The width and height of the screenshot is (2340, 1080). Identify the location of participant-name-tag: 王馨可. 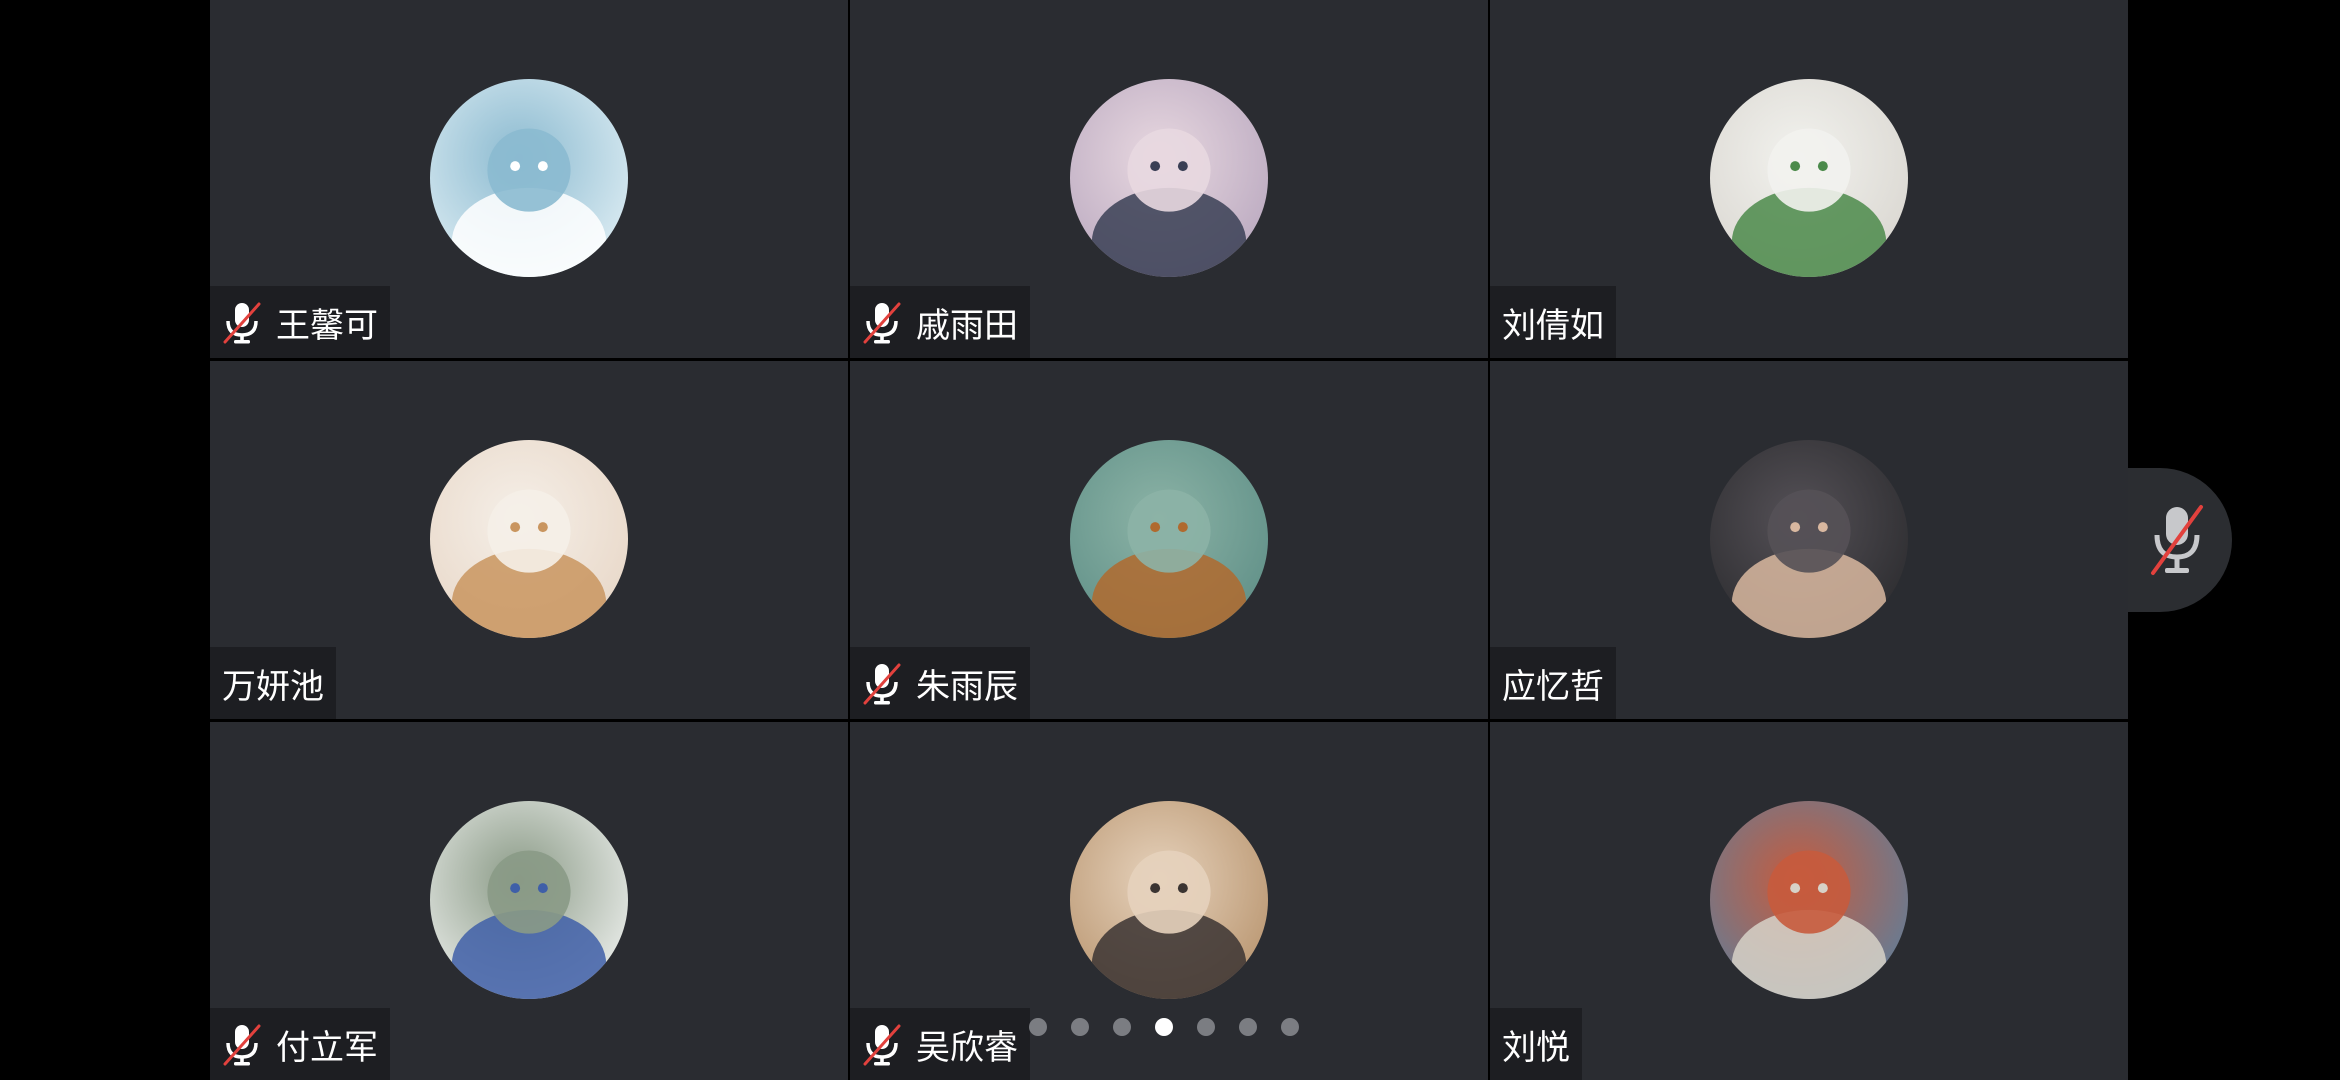
(300, 322).